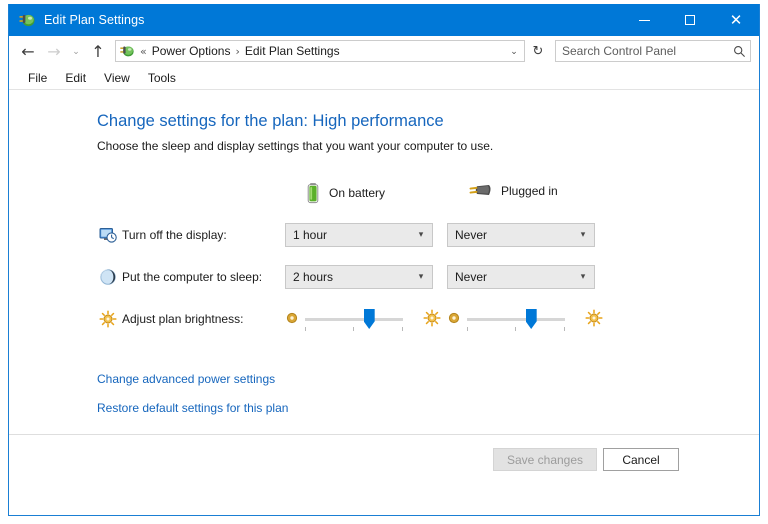 This screenshot has height=524, width=768. Describe the element at coordinates (76, 51) in the screenshot. I see `recent-locations-chevron-icon: ⌄` at that location.